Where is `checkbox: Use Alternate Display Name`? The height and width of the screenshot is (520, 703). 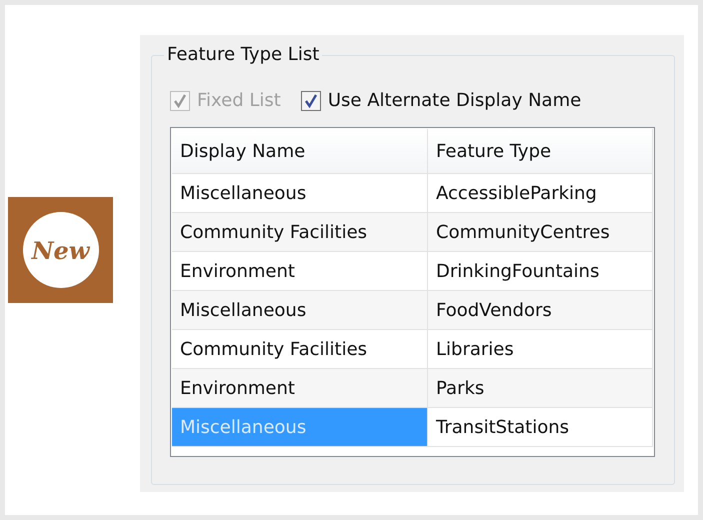
checkbox: Use Alternate Display Name is located at coordinates (441, 100).